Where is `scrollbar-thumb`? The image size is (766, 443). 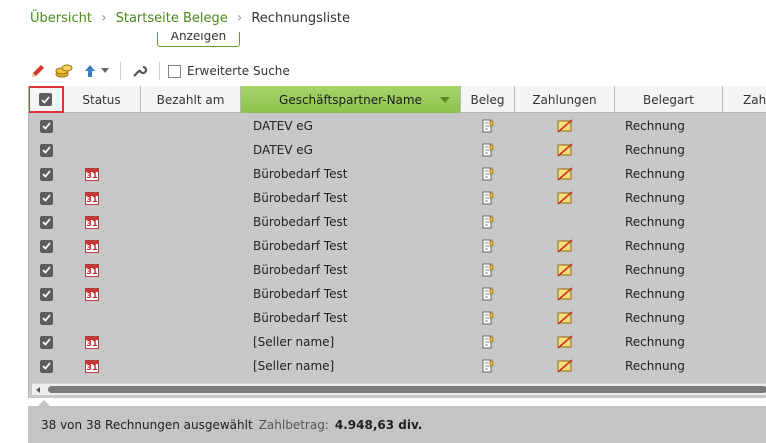 scrollbar-thumb is located at coordinates (407, 389).